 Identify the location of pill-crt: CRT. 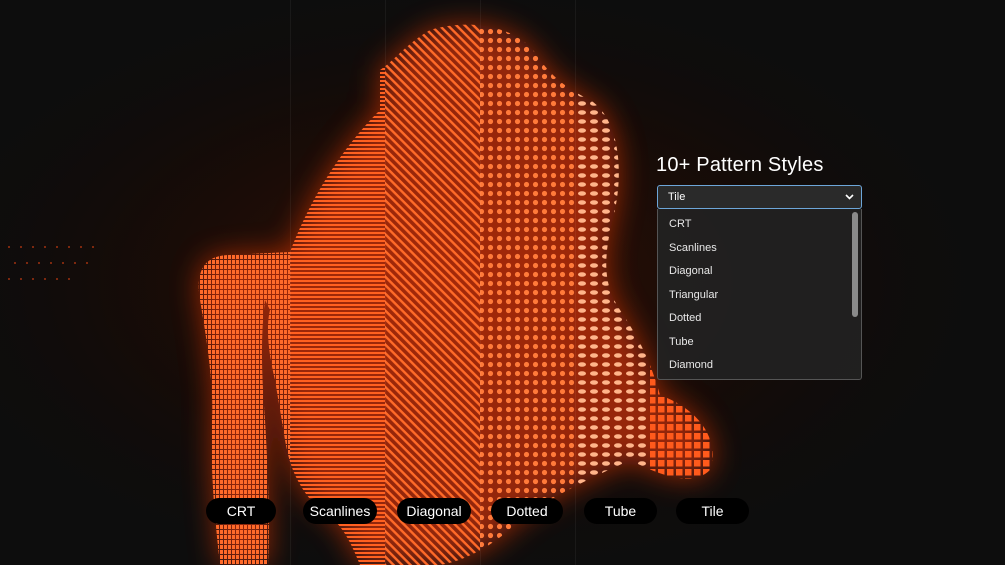
(241, 511).